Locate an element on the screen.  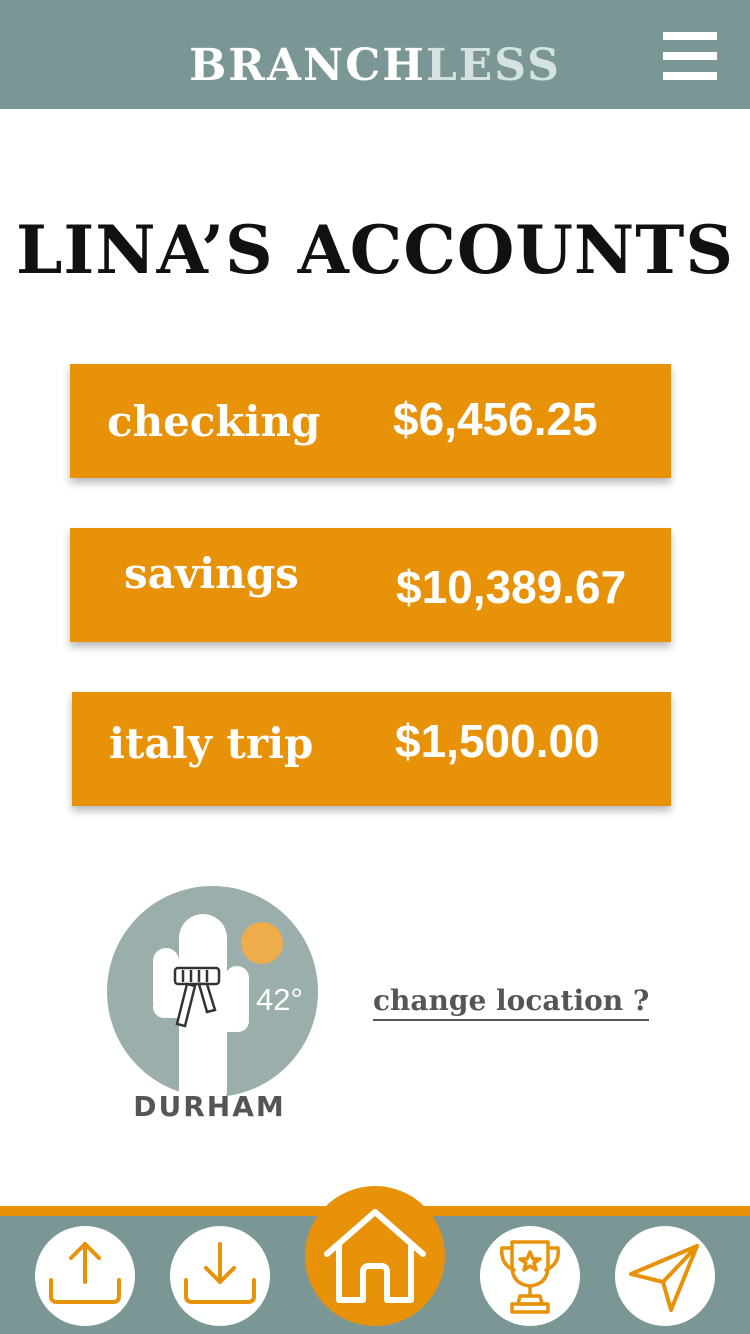
trophy-icon is located at coordinates (530, 1277).